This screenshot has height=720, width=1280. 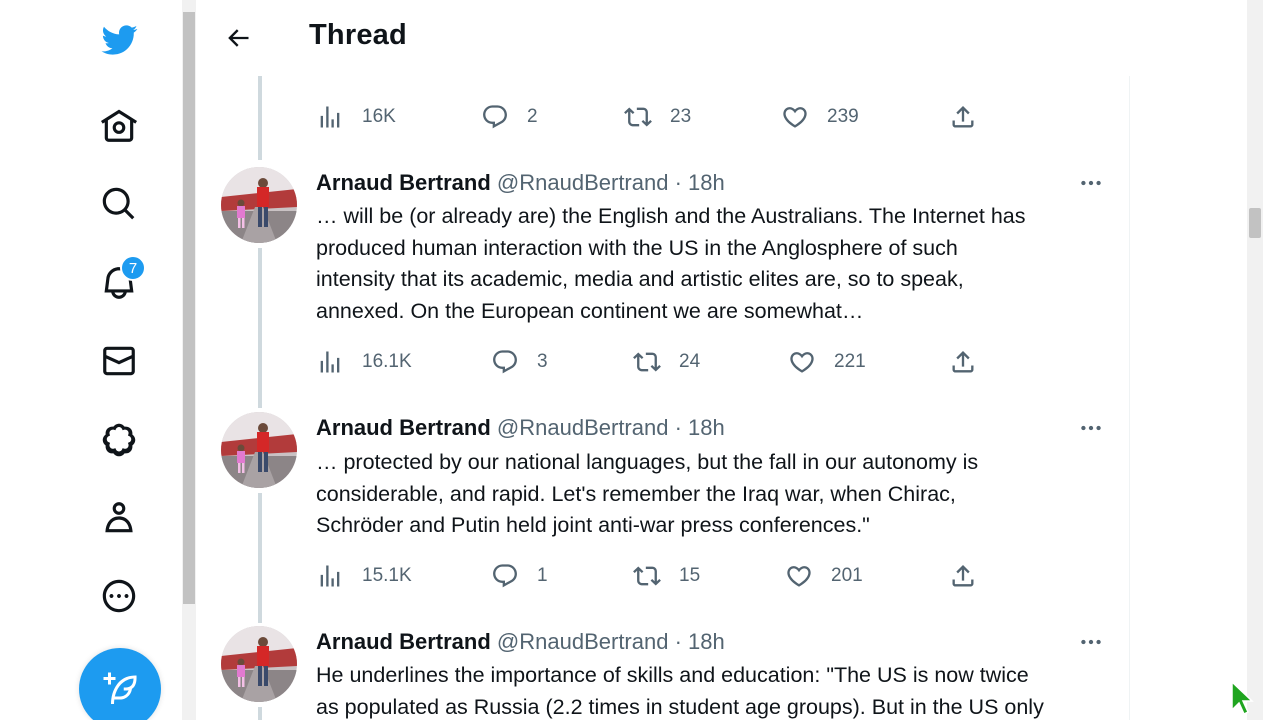 I want to click on retweet-button: 23, so click(x=657, y=117).